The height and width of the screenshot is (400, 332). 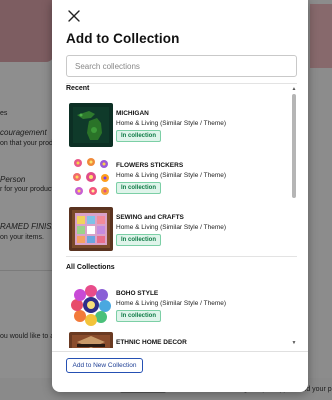 I want to click on collection-title: SEWING and CRAFTS, so click(x=150, y=217).